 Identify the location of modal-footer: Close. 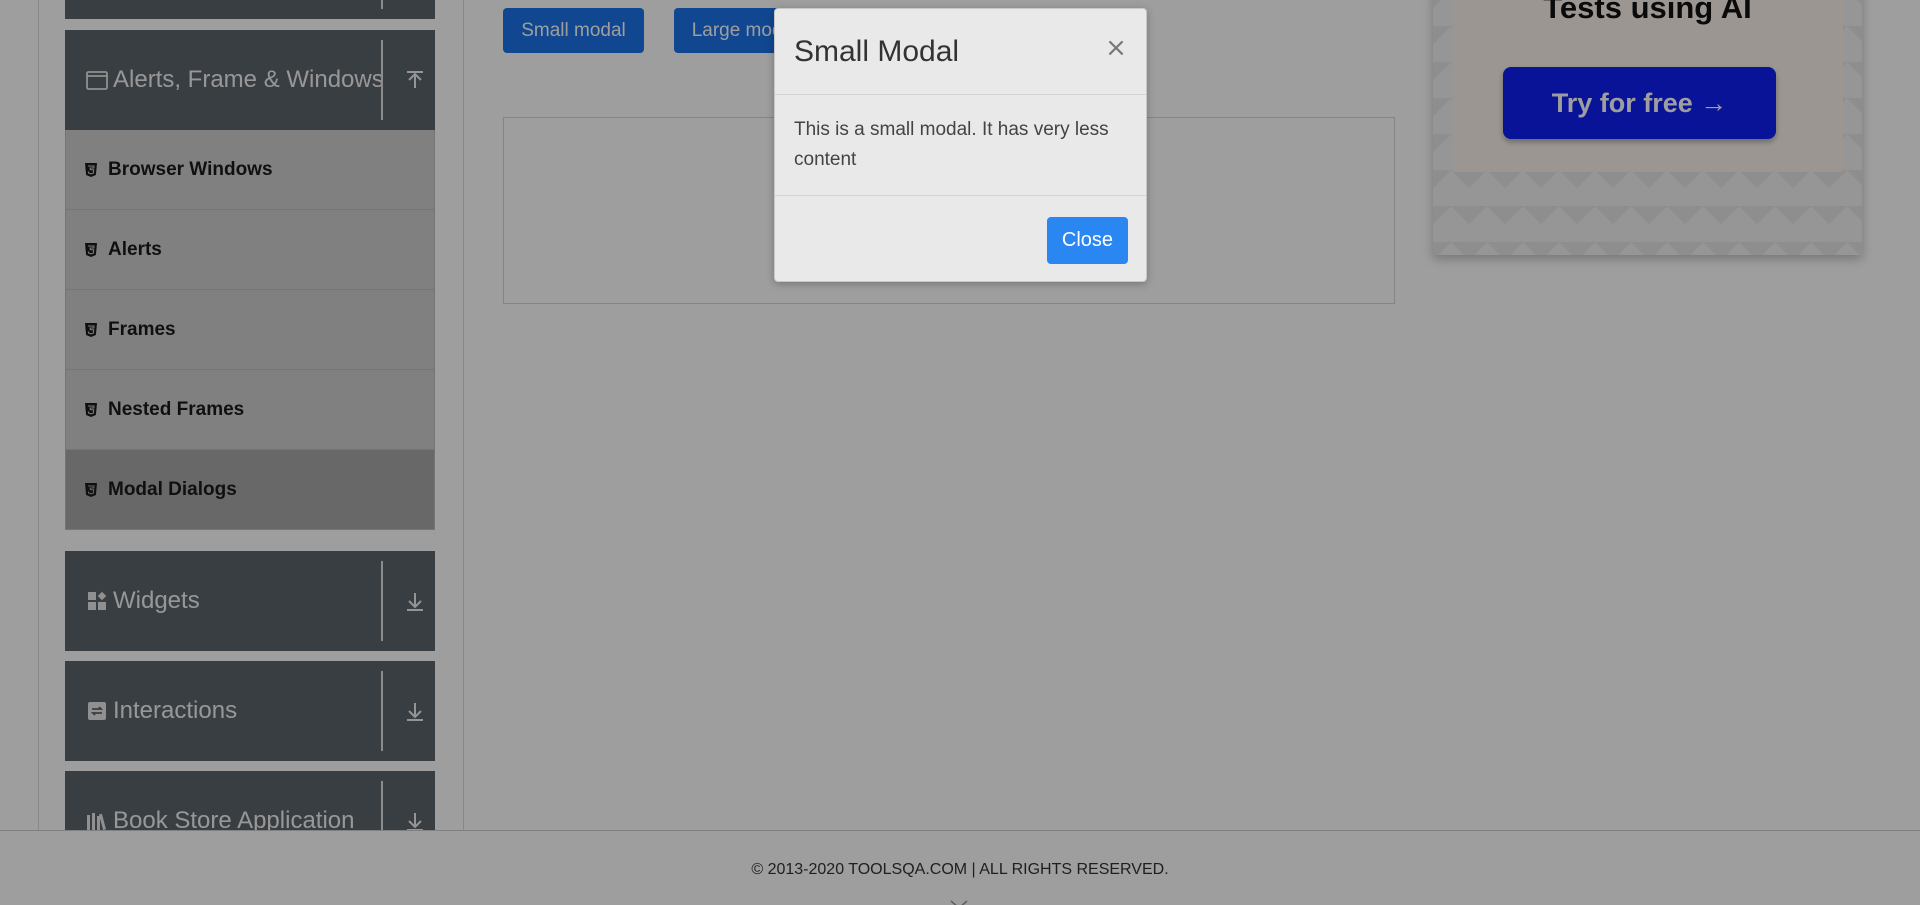
(960, 238).